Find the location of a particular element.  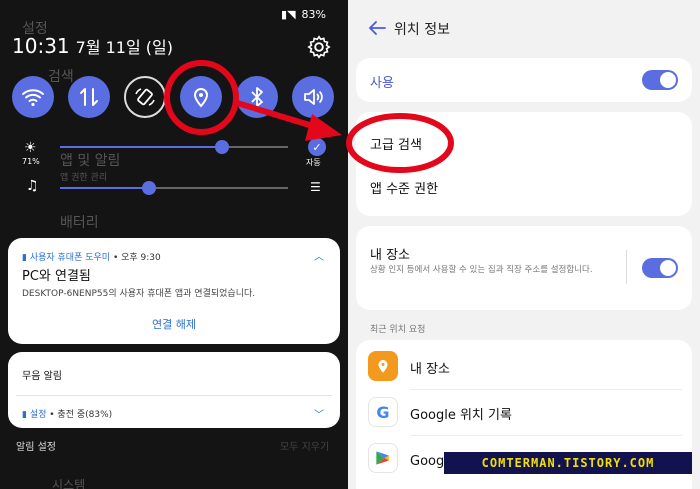

bluetooth-toggle is located at coordinates (257, 97).